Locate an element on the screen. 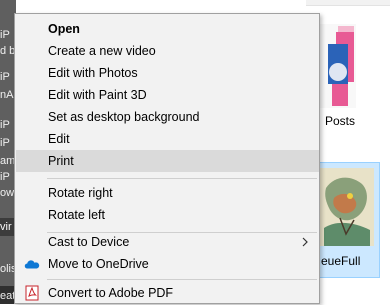 The width and height of the screenshot is (390, 305). menu-item-label: Set as desktop background is located at coordinates (124, 117).